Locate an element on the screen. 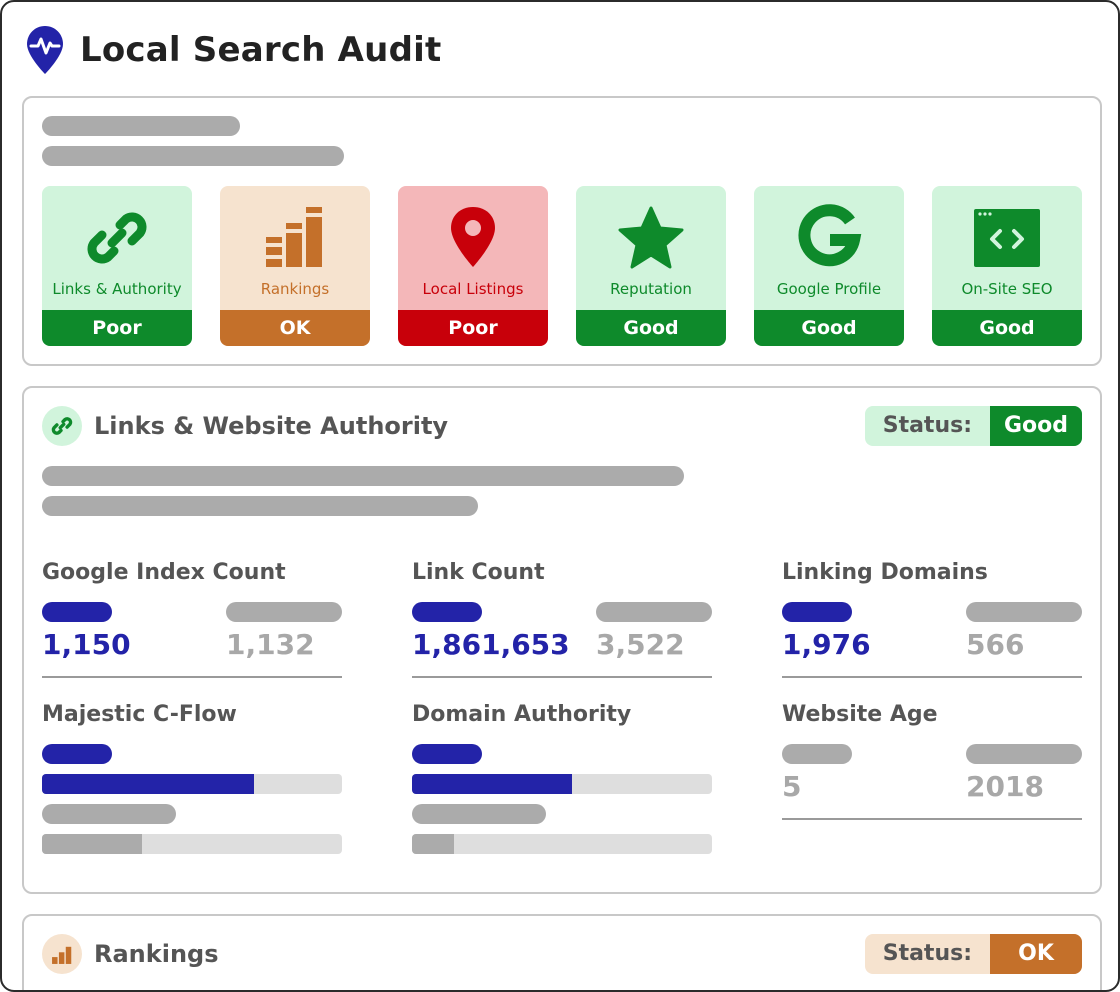  metric-value: 1,150 is located at coordinates (86, 644).